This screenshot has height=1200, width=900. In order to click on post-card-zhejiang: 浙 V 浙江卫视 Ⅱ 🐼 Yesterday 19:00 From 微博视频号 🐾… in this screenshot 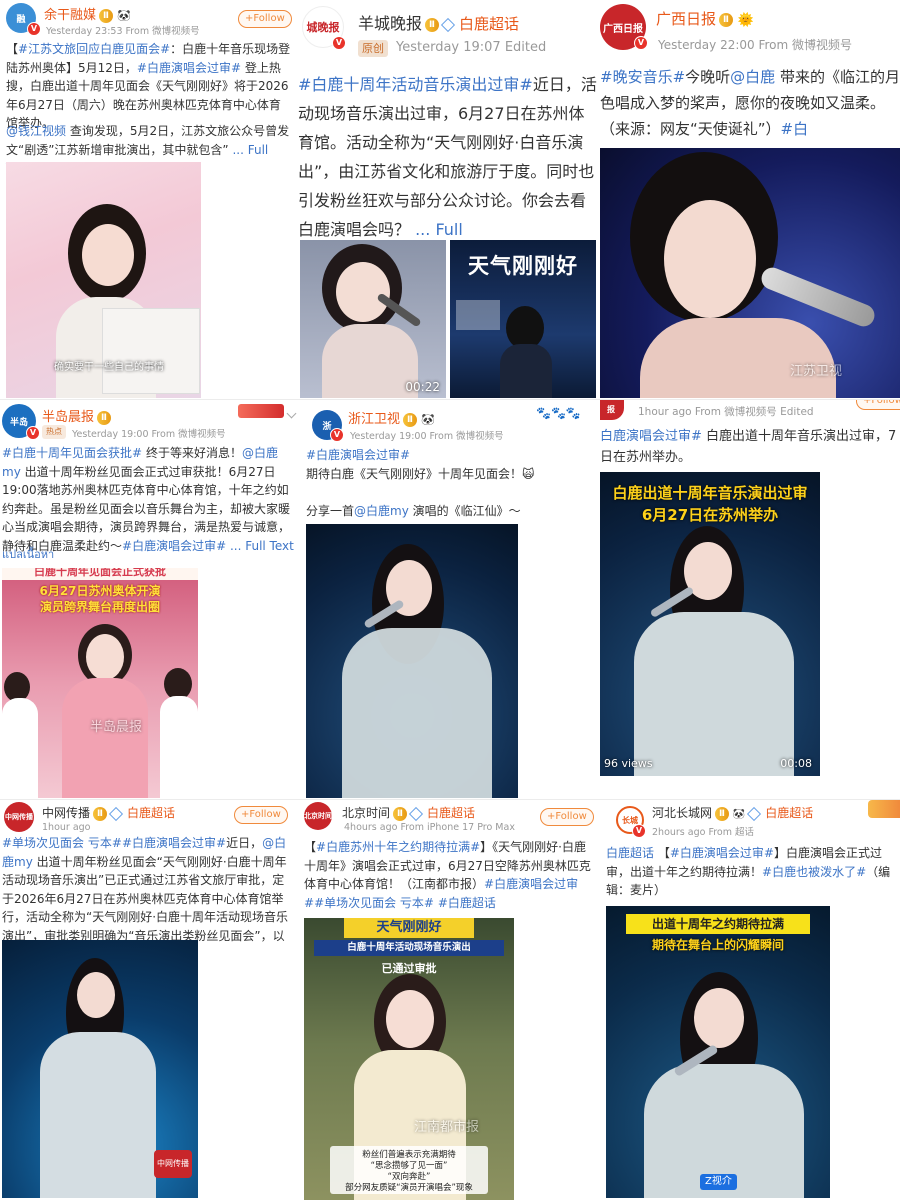, I will do `click(450, 600)`.